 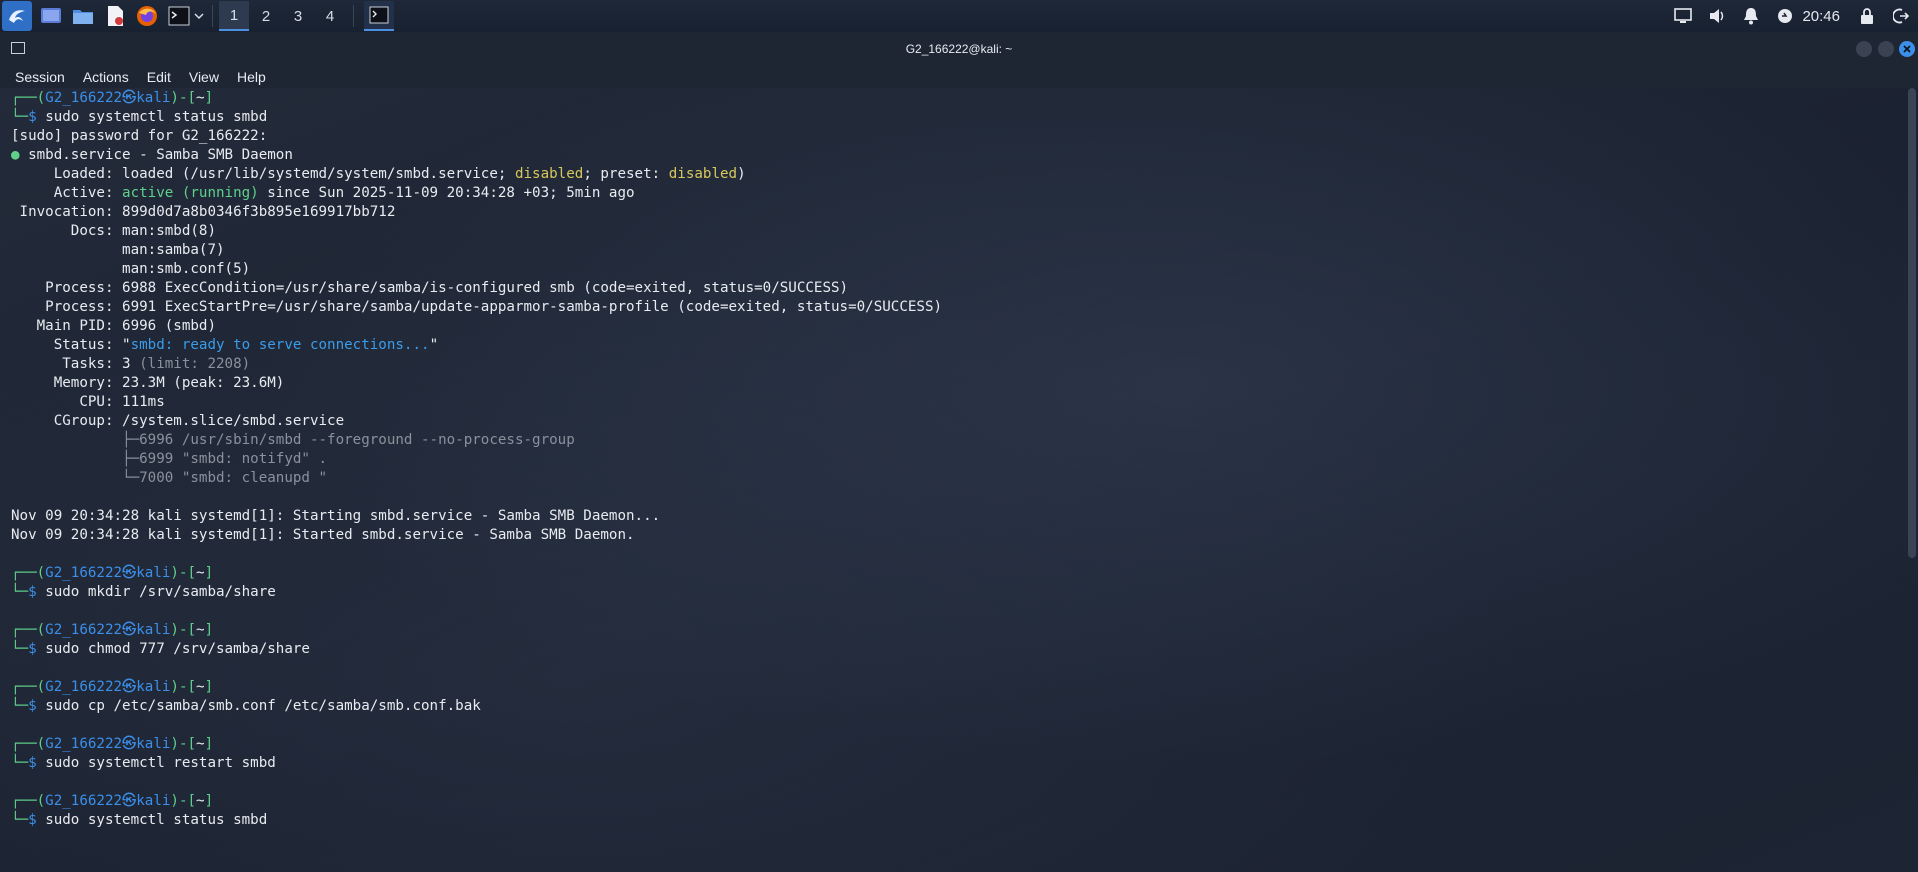 I want to click on docs-line: man:samba(7), so click(x=118, y=250).